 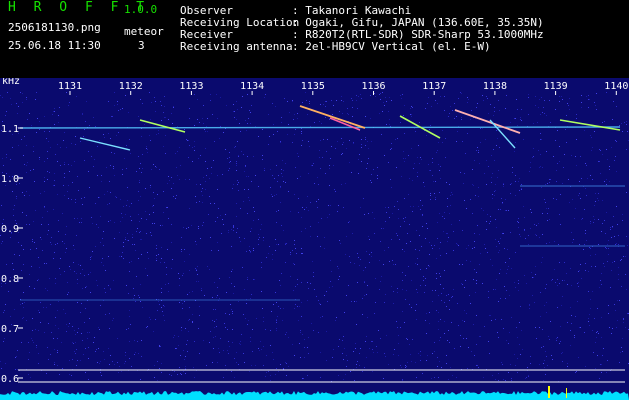 What do you see at coordinates (141, 45) in the screenshot?
I see `meteor-count: 3` at bounding box center [141, 45].